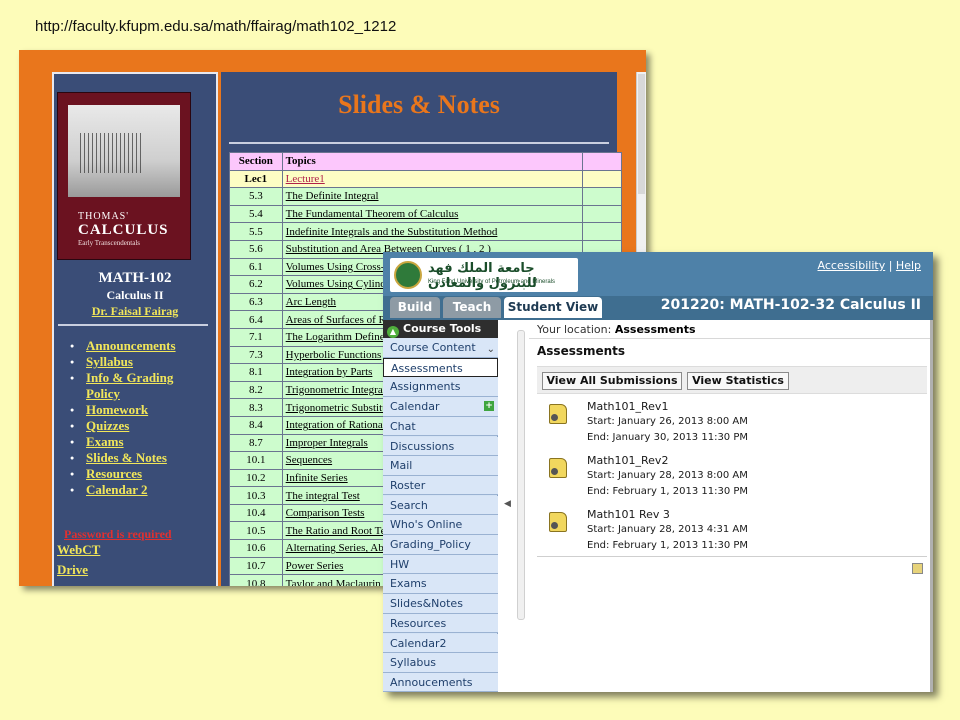 This screenshot has width=960, height=720. What do you see at coordinates (738, 381) in the screenshot?
I see `view-statistics-button: View Statistics` at bounding box center [738, 381].